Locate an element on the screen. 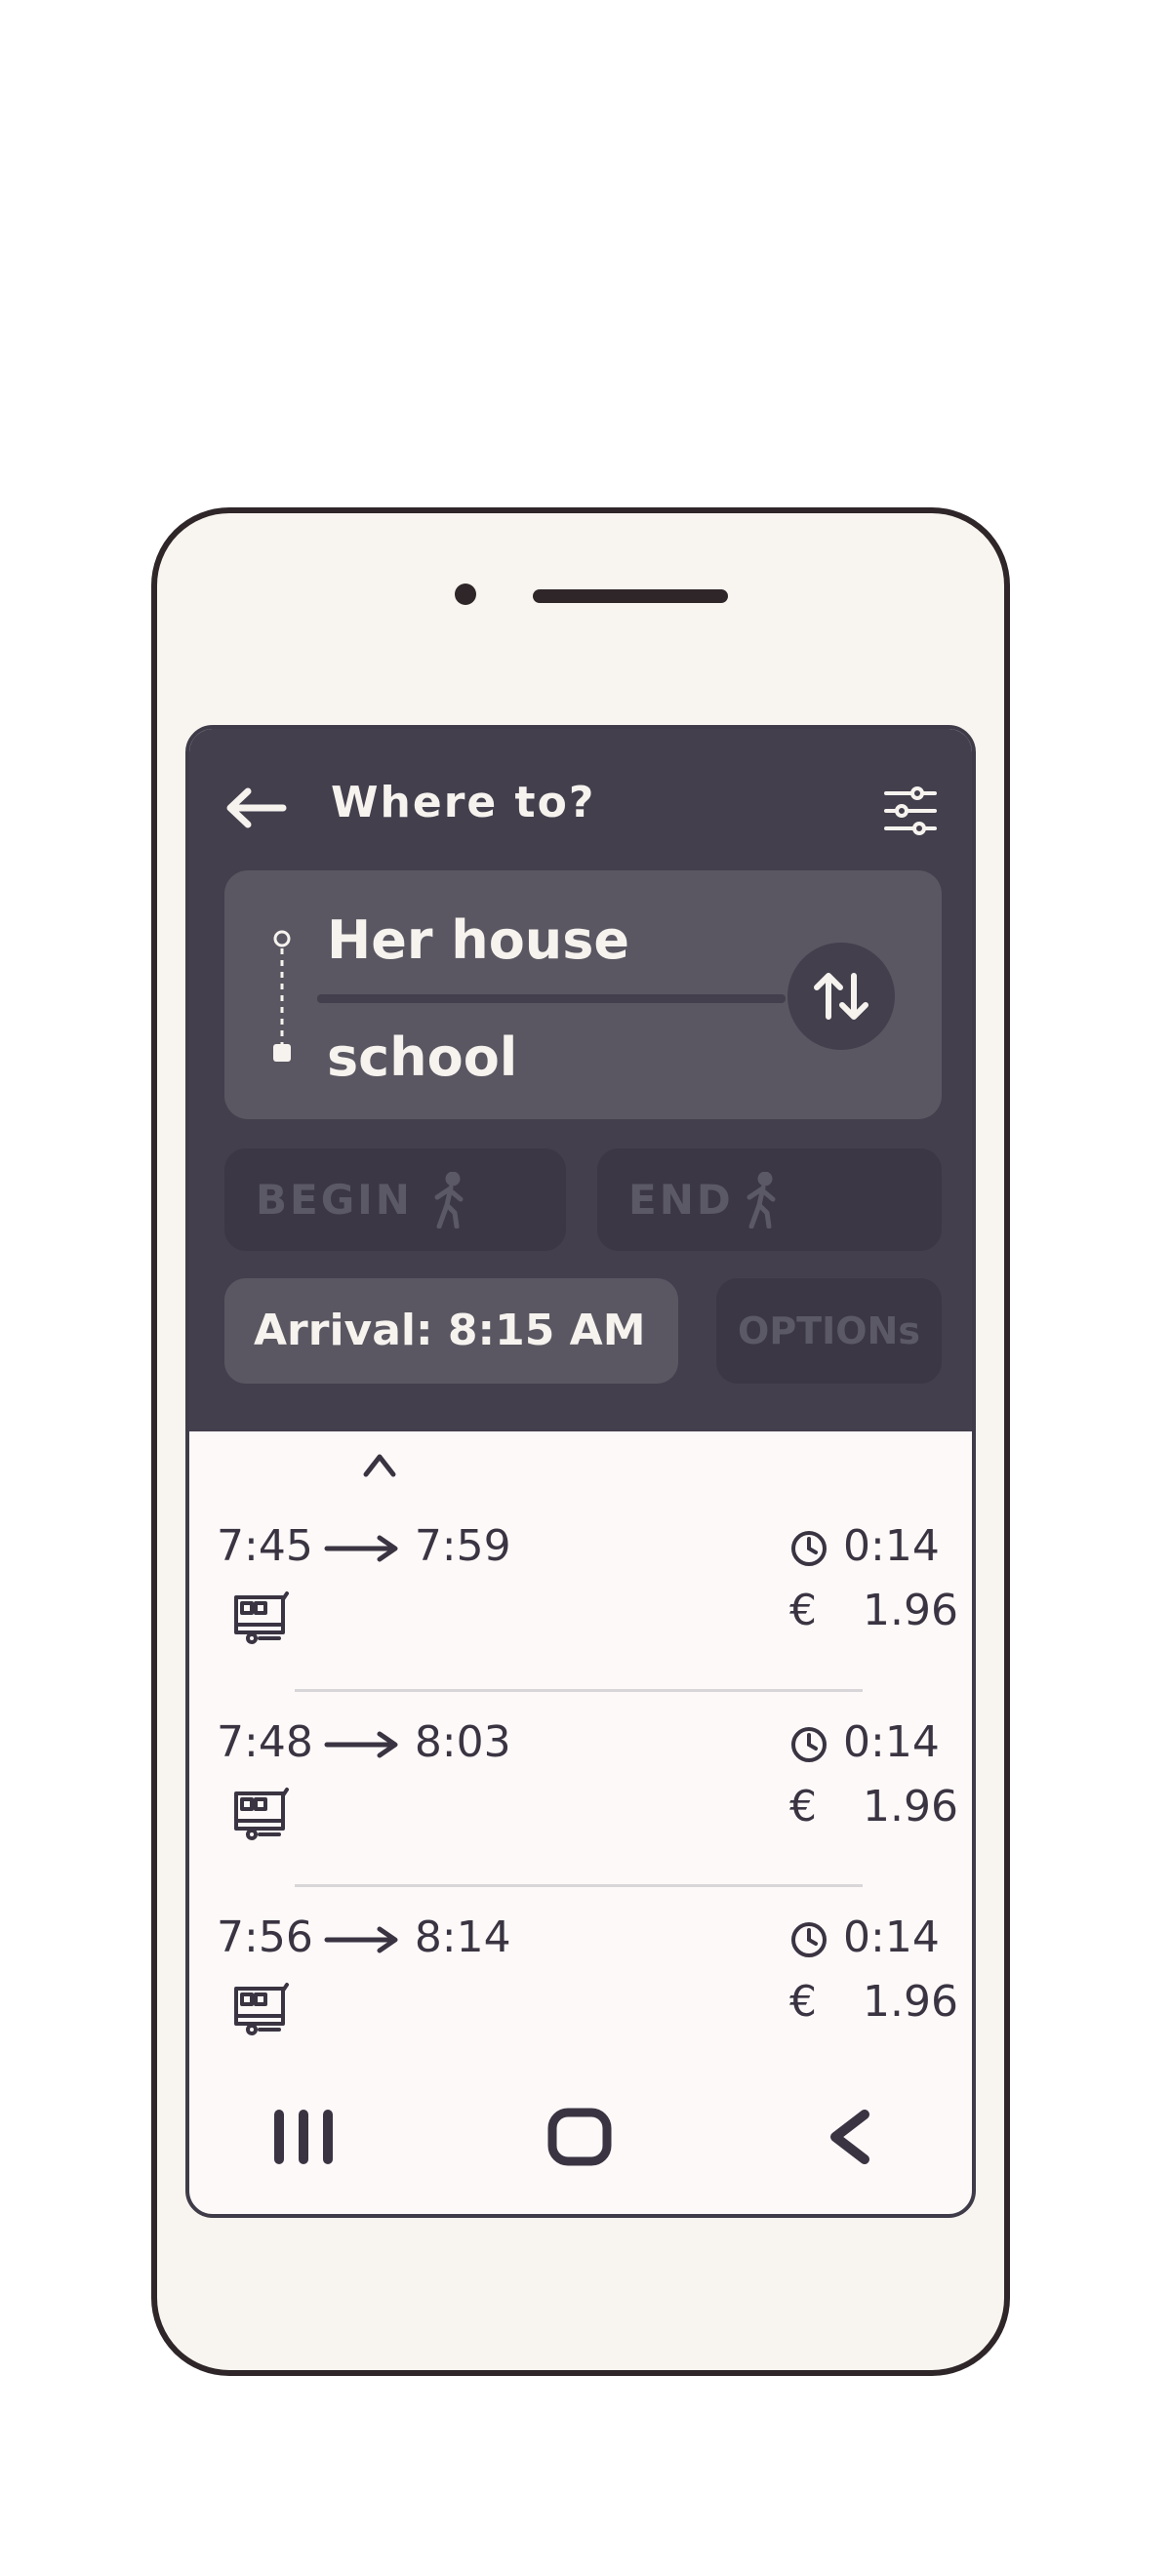 This screenshot has width=1171, height=2576. home-icon is located at coordinates (579, 2137).